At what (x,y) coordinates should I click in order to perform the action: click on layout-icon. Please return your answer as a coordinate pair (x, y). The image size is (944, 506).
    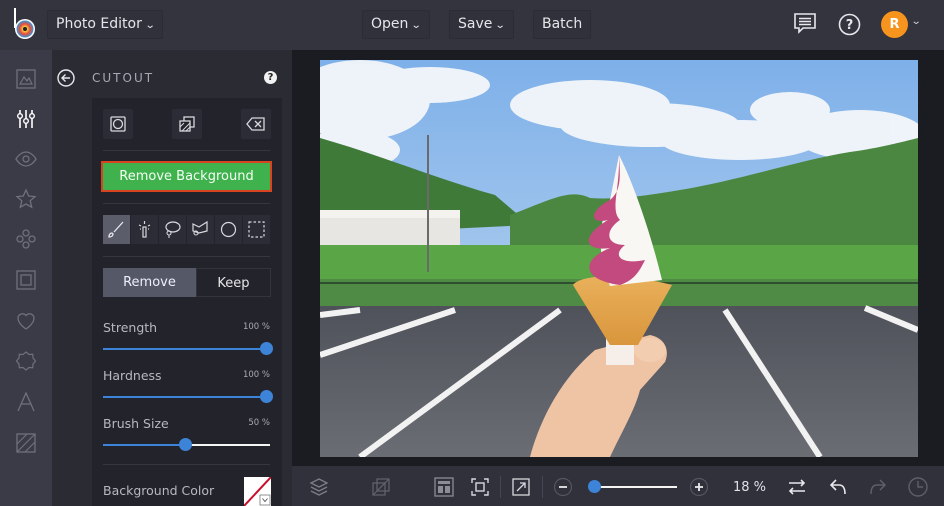
    Looking at the image, I should click on (444, 487).